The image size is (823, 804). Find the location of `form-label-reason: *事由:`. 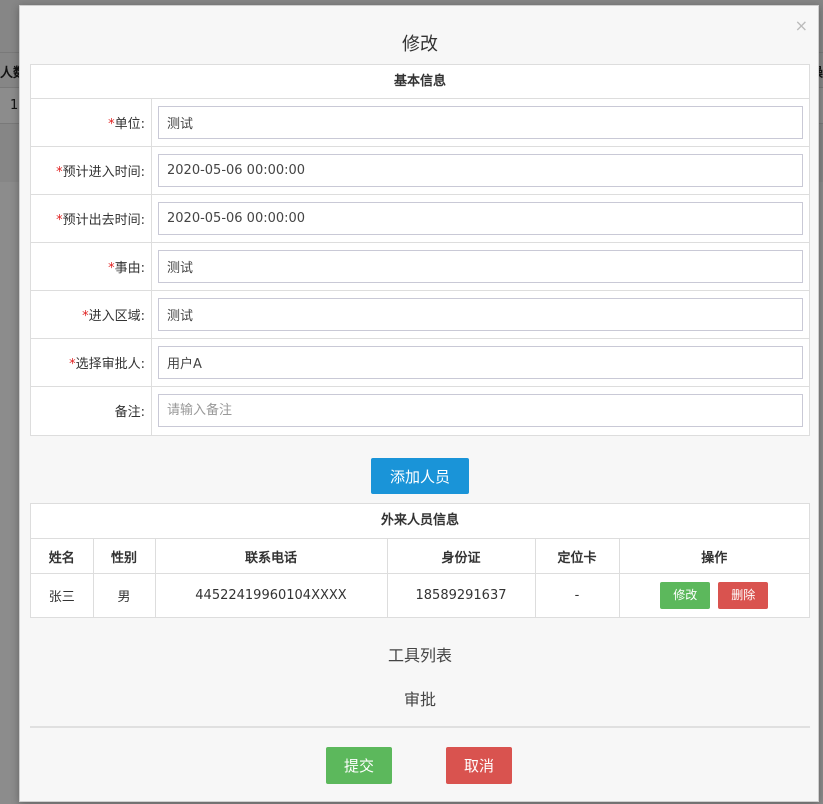

form-label-reason: *事由: is located at coordinates (91, 266).